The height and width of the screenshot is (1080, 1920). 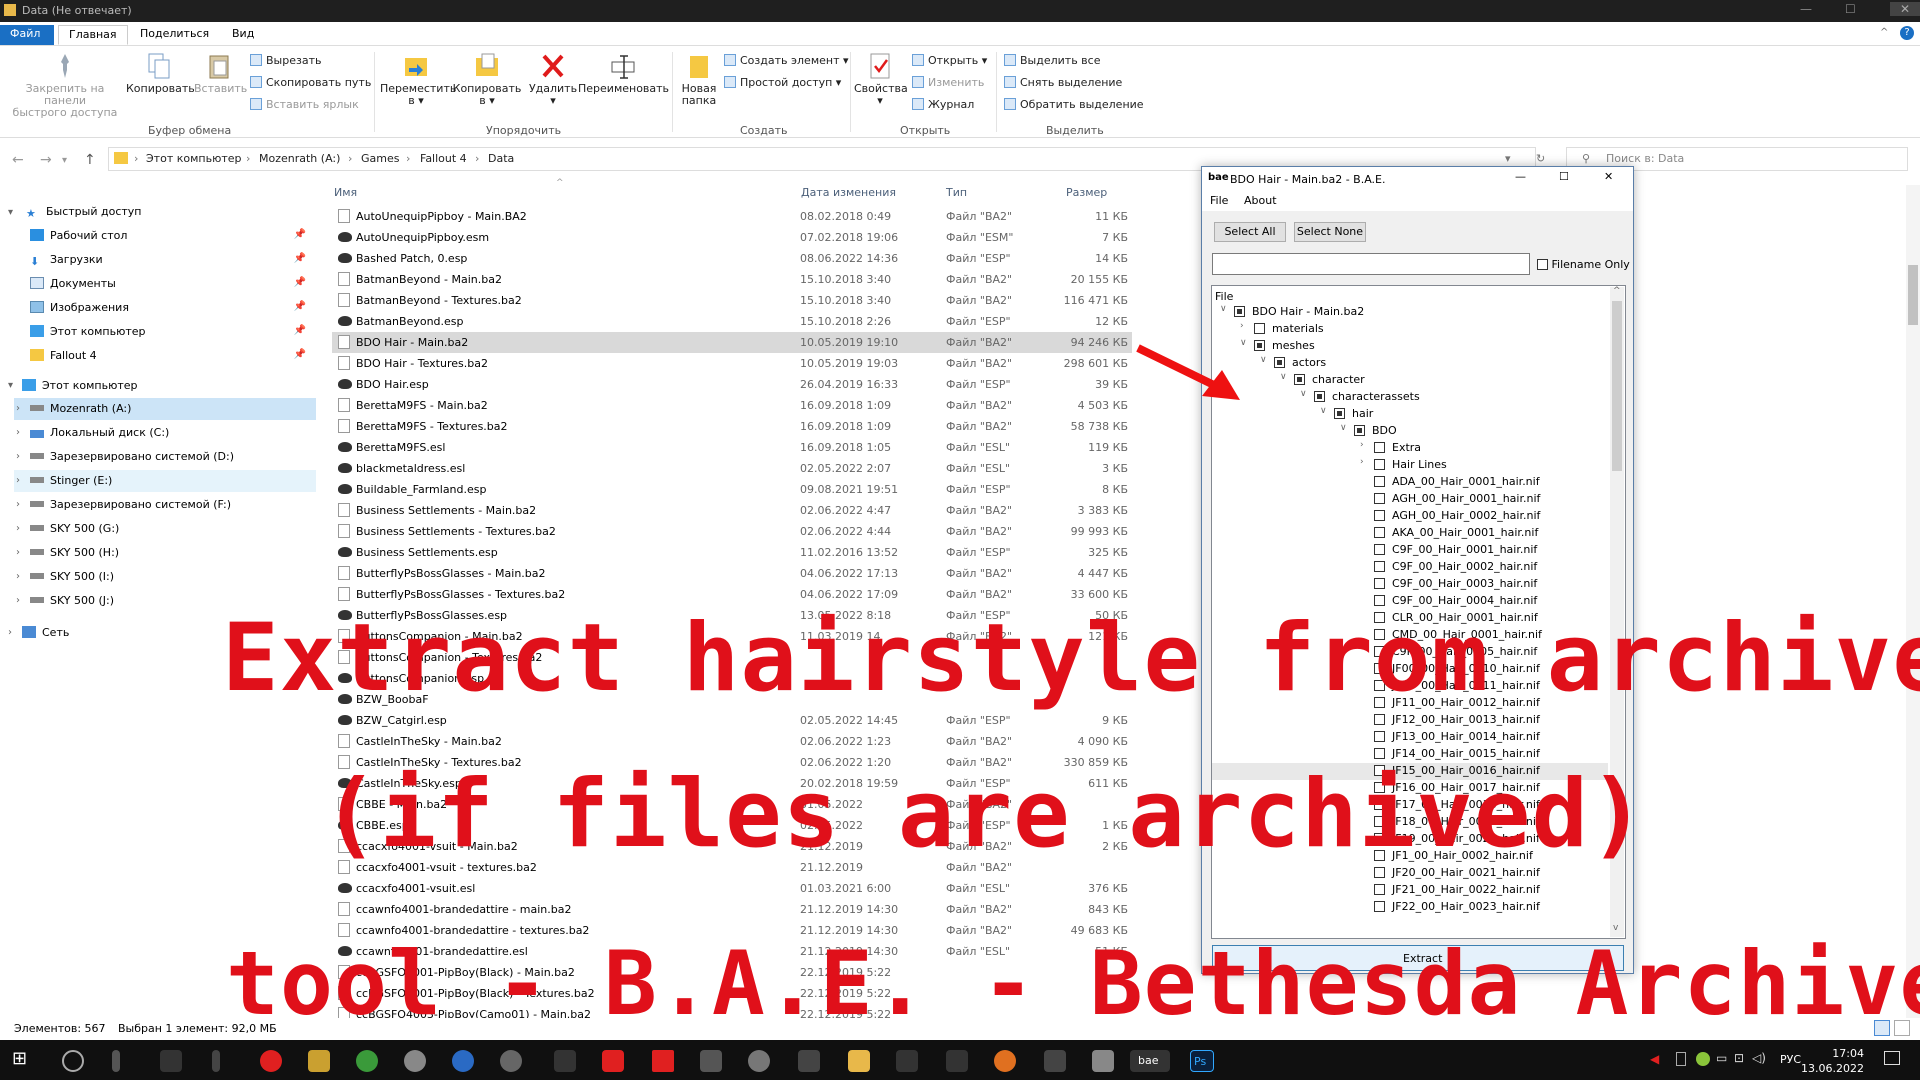 I want to click on bae-filter-input, so click(x=1371, y=264).